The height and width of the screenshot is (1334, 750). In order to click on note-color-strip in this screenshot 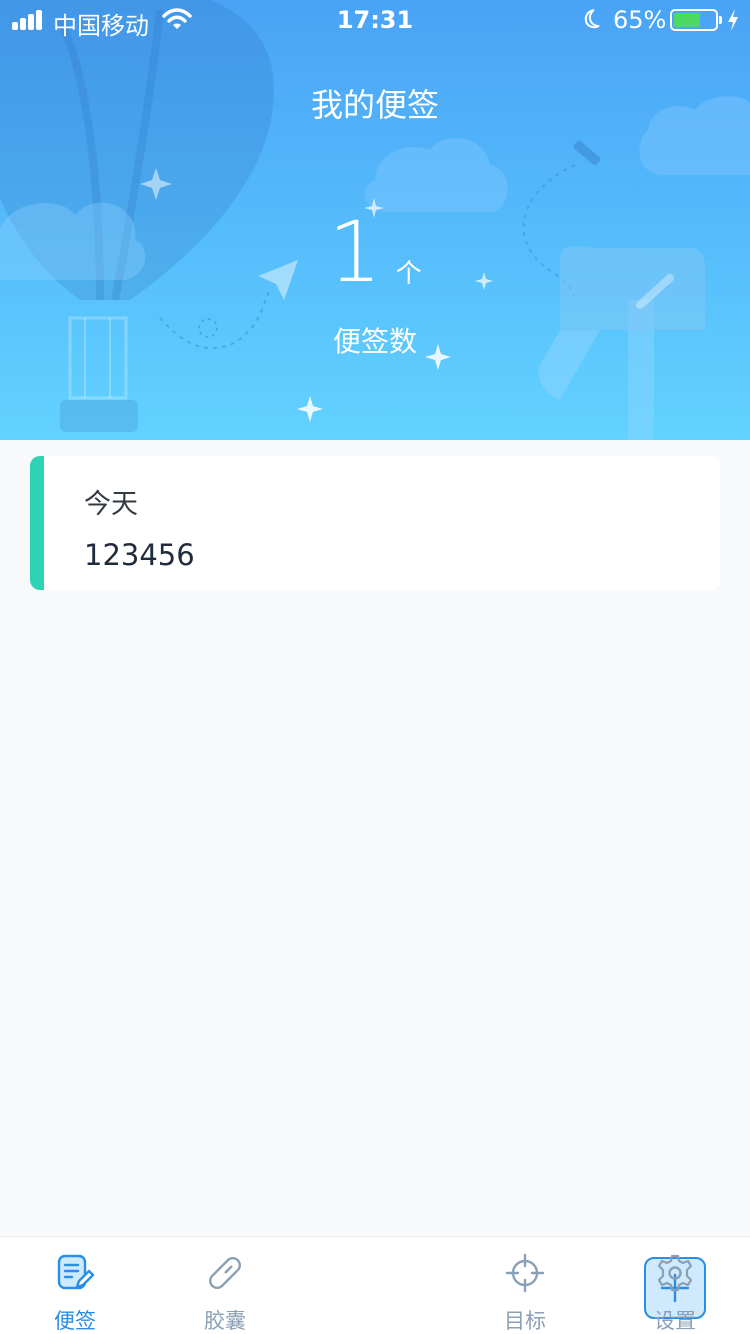, I will do `click(37, 523)`.